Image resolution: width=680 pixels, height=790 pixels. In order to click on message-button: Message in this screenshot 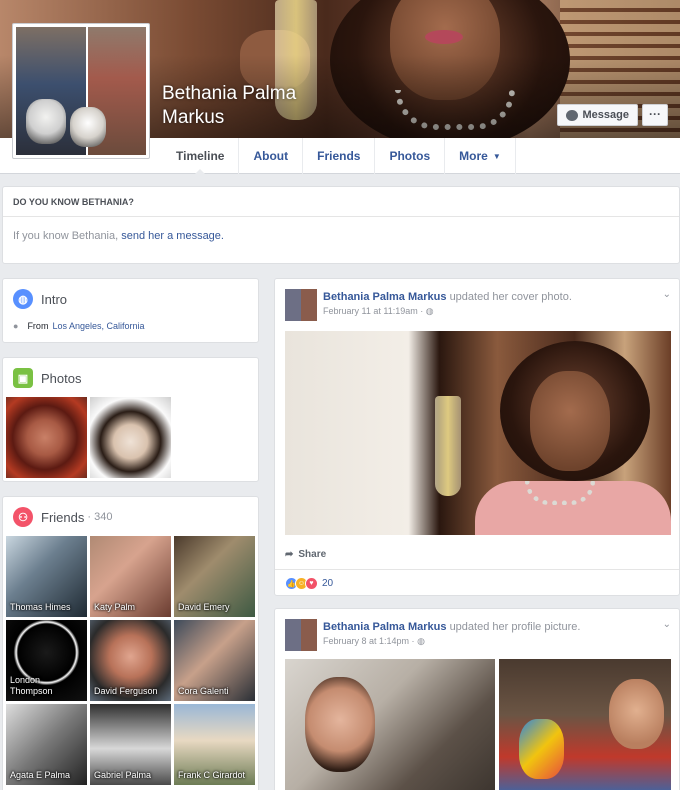, I will do `click(597, 115)`.